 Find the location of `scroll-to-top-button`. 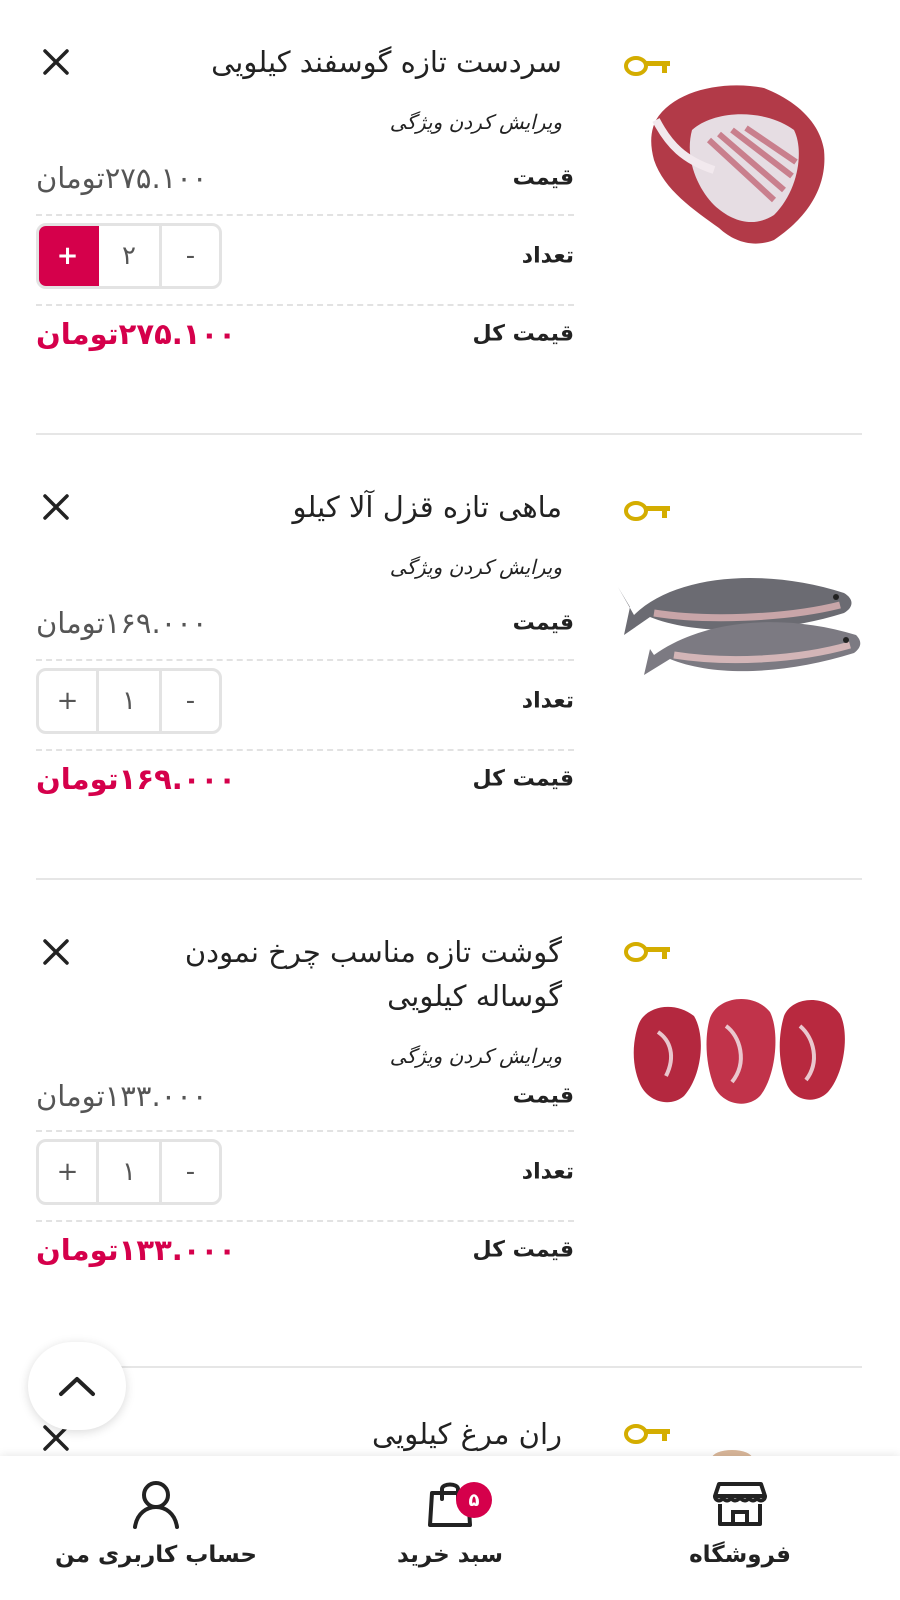

scroll-to-top-button is located at coordinates (77, 1386).